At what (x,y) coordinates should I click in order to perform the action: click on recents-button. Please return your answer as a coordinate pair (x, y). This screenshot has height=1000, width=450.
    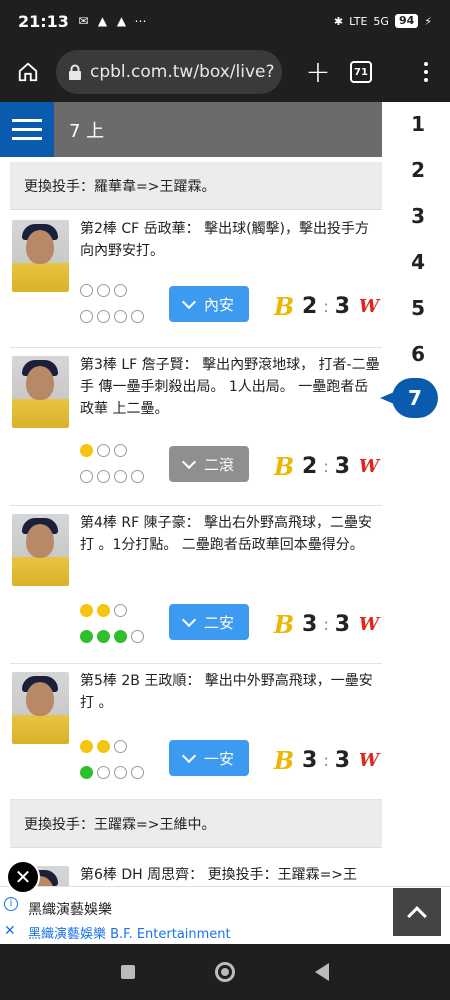
    Looking at the image, I should click on (128, 972).